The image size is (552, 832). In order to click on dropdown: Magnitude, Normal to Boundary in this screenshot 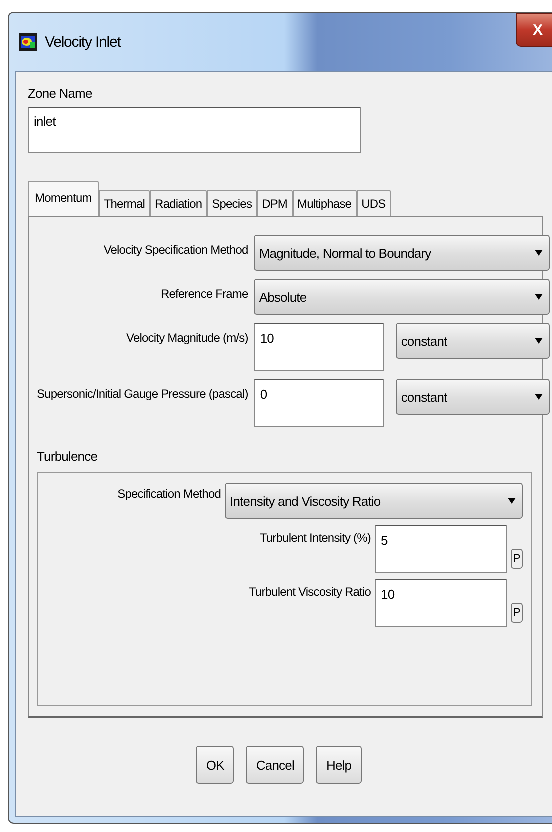, I will do `click(402, 253)`.